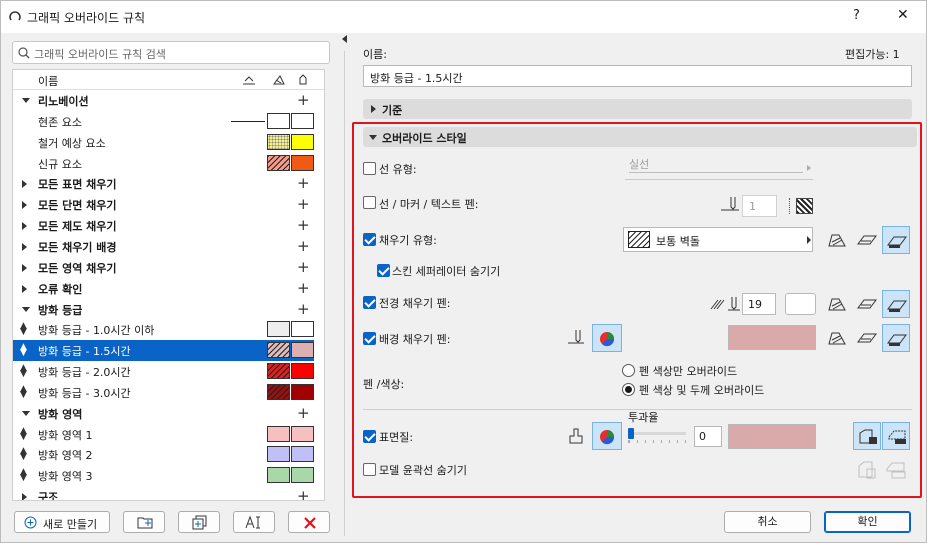  What do you see at coordinates (163, 183) in the screenshot?
I see `tree-group: + 모든 표면 채우기` at bounding box center [163, 183].